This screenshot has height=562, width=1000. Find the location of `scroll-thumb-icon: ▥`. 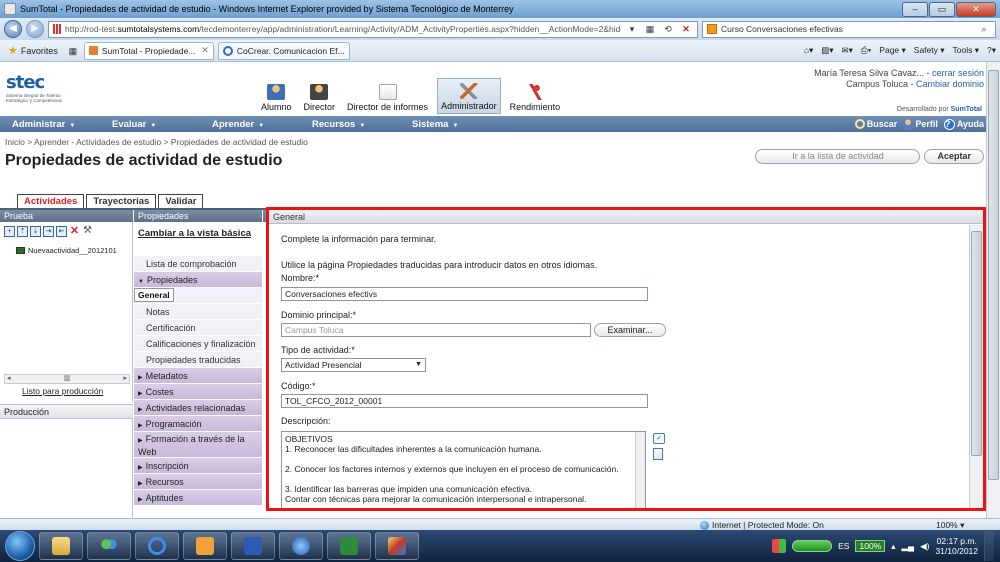

scroll-thumb-icon: ▥ is located at coordinates (67, 379).